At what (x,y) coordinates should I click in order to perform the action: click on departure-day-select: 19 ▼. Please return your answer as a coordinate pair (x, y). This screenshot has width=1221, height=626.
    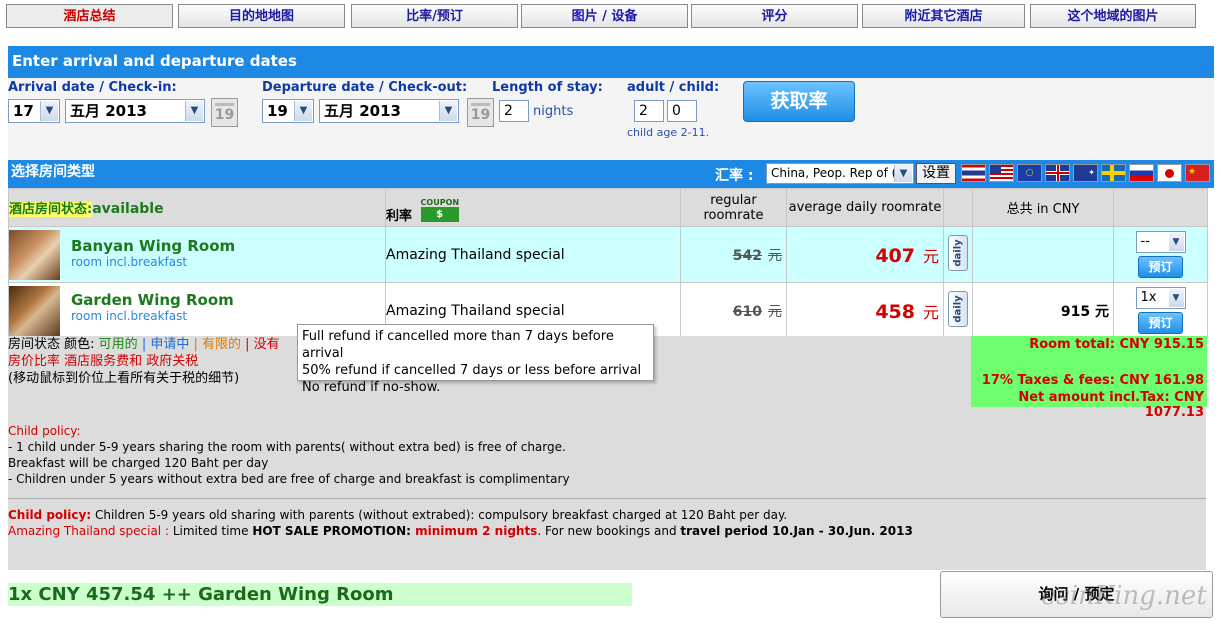
    Looking at the image, I should click on (288, 111).